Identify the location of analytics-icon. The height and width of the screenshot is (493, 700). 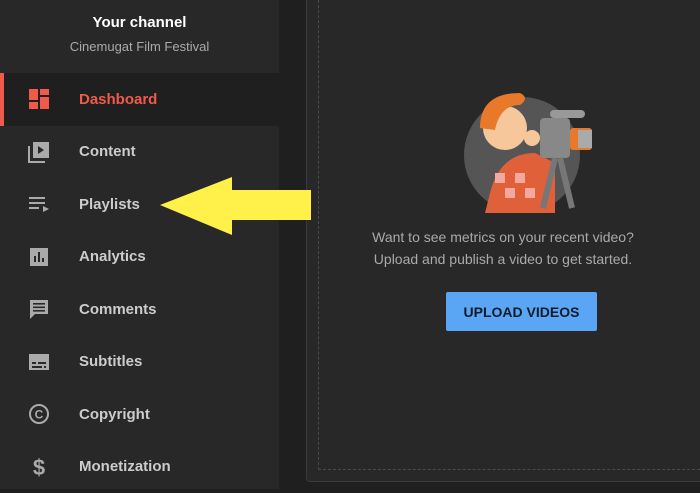
(39, 257).